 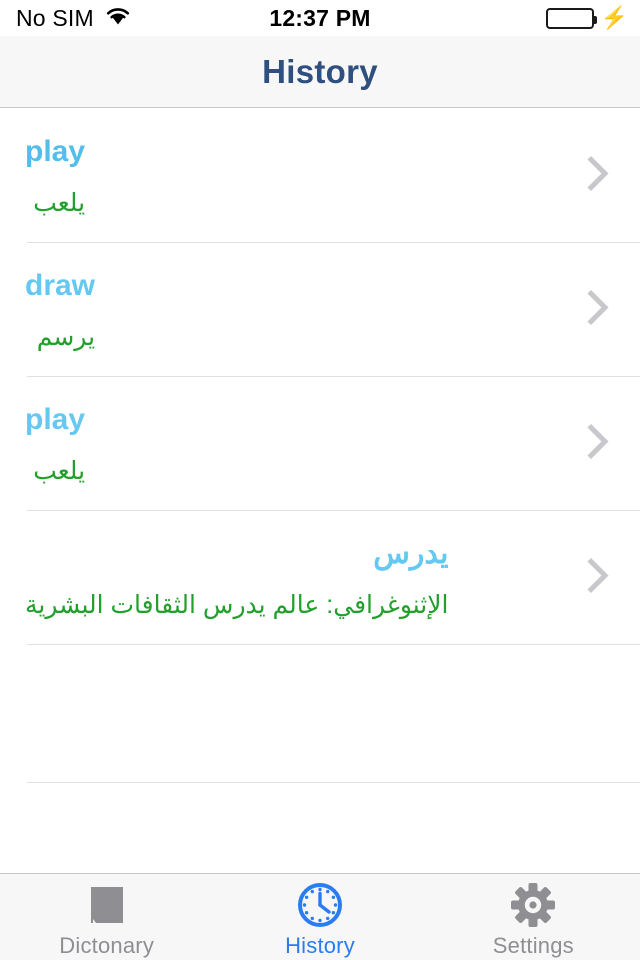 What do you see at coordinates (571, 18) in the screenshot?
I see `battery-icon` at bounding box center [571, 18].